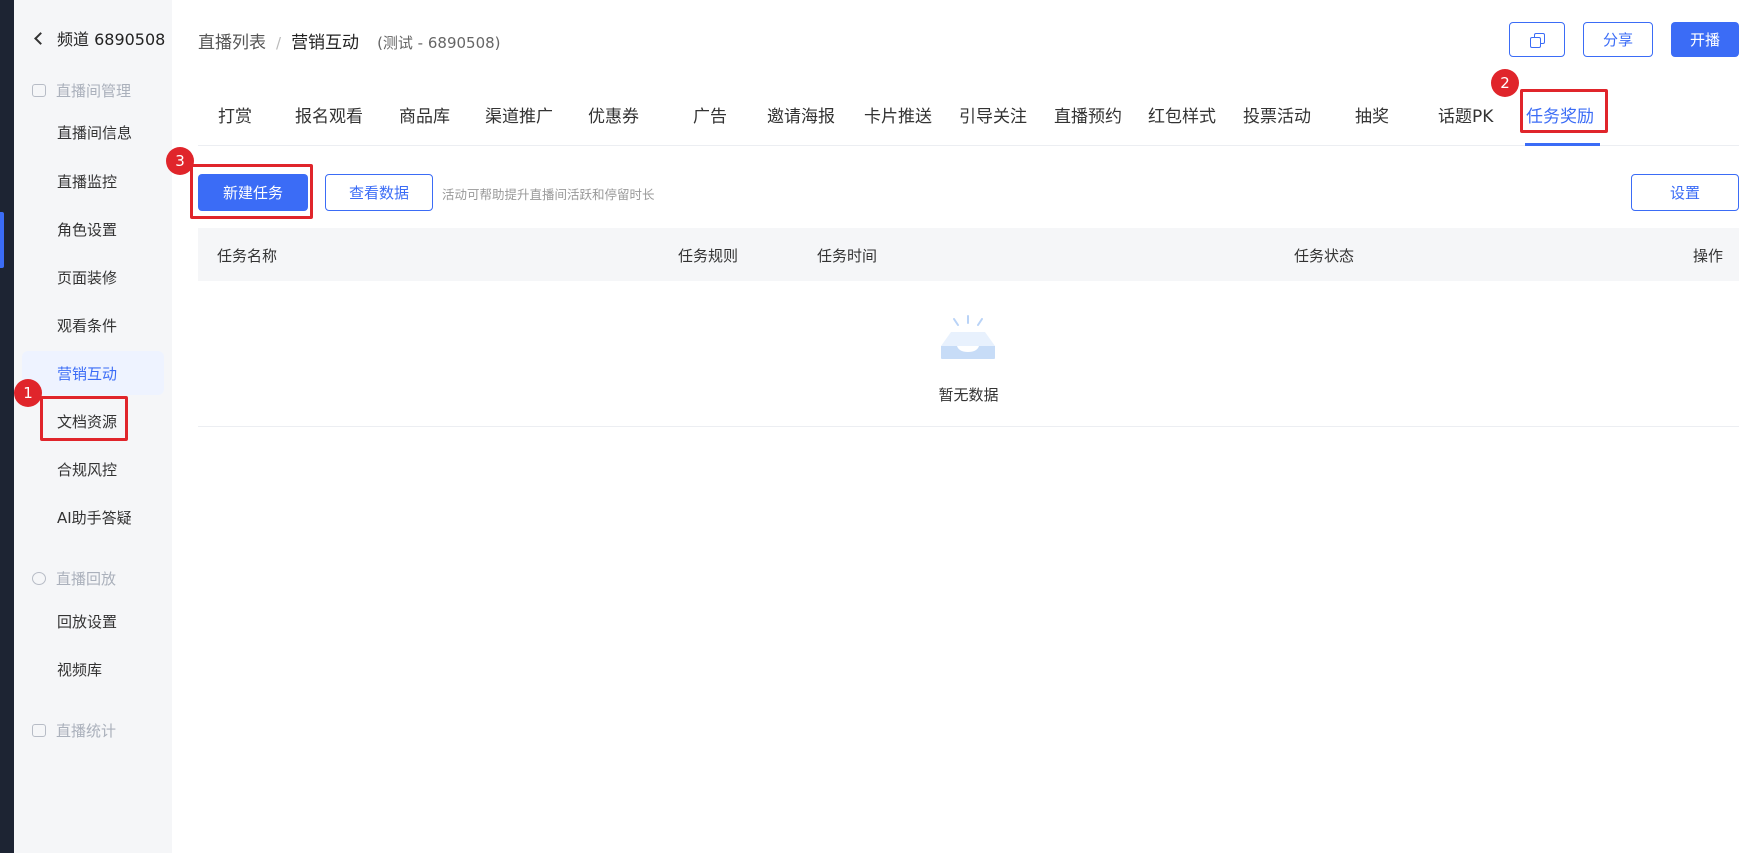 The height and width of the screenshot is (853, 1763). Describe the element at coordinates (247, 256) in the screenshot. I see `column-task-name: 任务名称` at that location.